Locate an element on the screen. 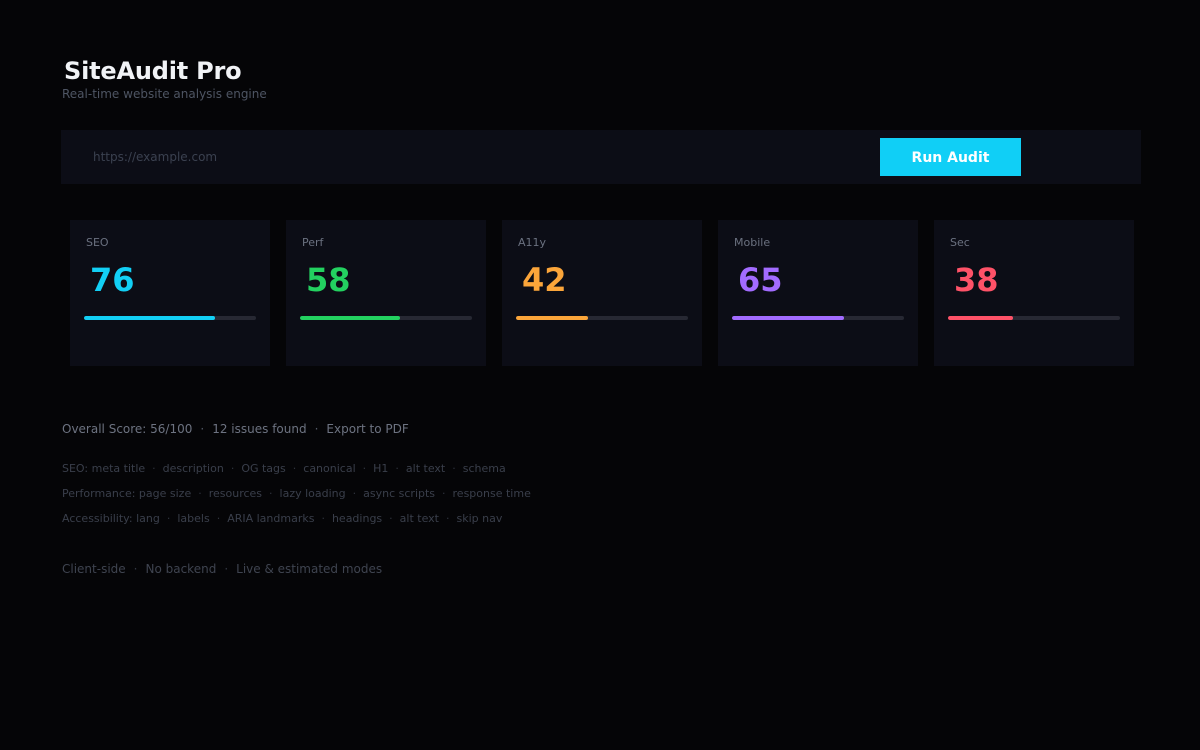 Image resolution: width=1200 pixels, height=750 pixels. score-card-label: Perf is located at coordinates (313, 242).